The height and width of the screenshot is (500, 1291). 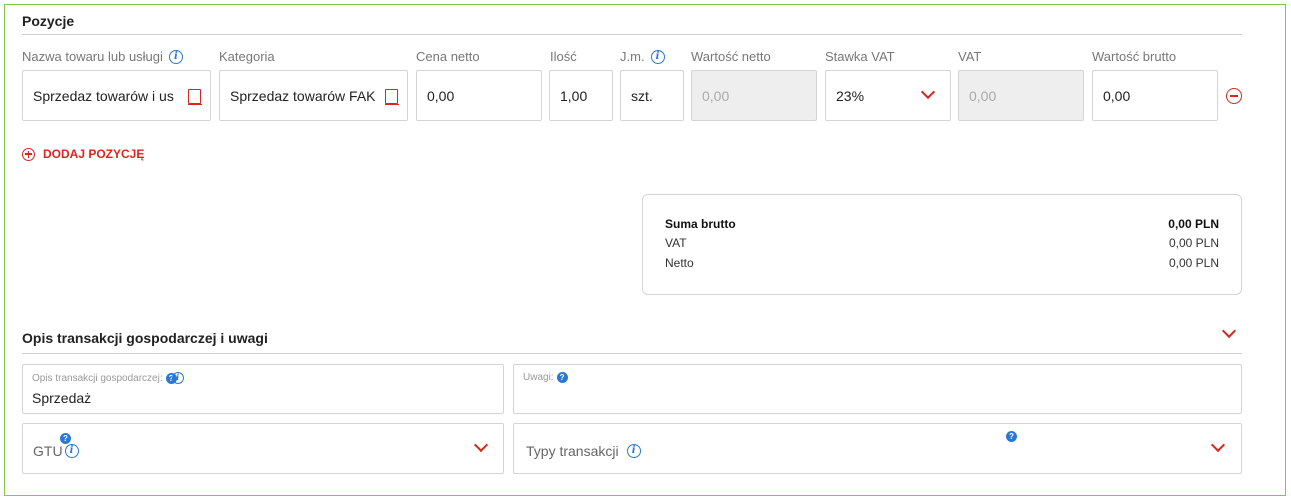 I want to click on net-value-field: 0,00, so click(x=754, y=95).